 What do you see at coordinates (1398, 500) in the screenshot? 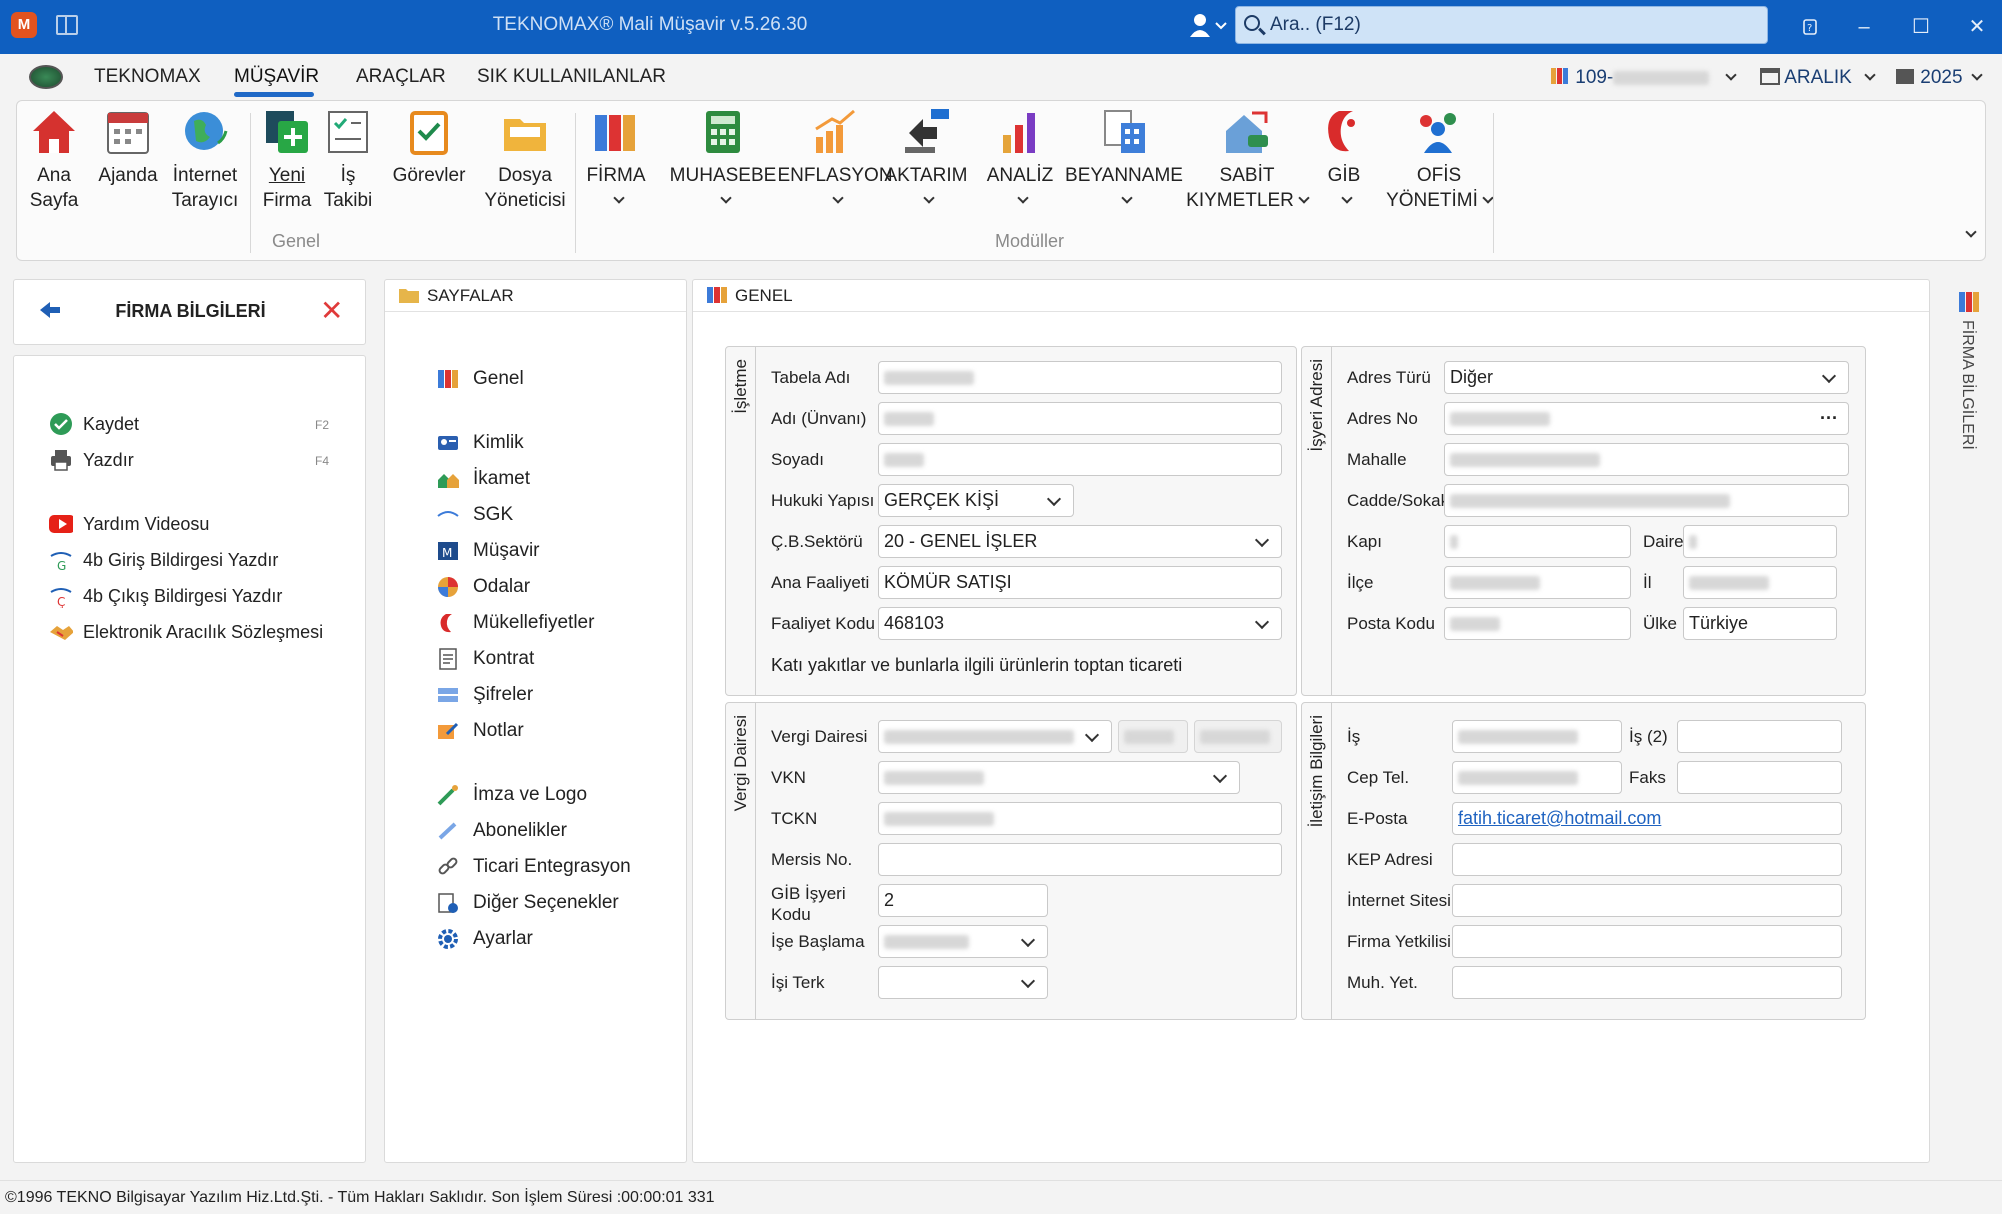
I see `cadde-label: Cadde/Sokak` at bounding box center [1398, 500].